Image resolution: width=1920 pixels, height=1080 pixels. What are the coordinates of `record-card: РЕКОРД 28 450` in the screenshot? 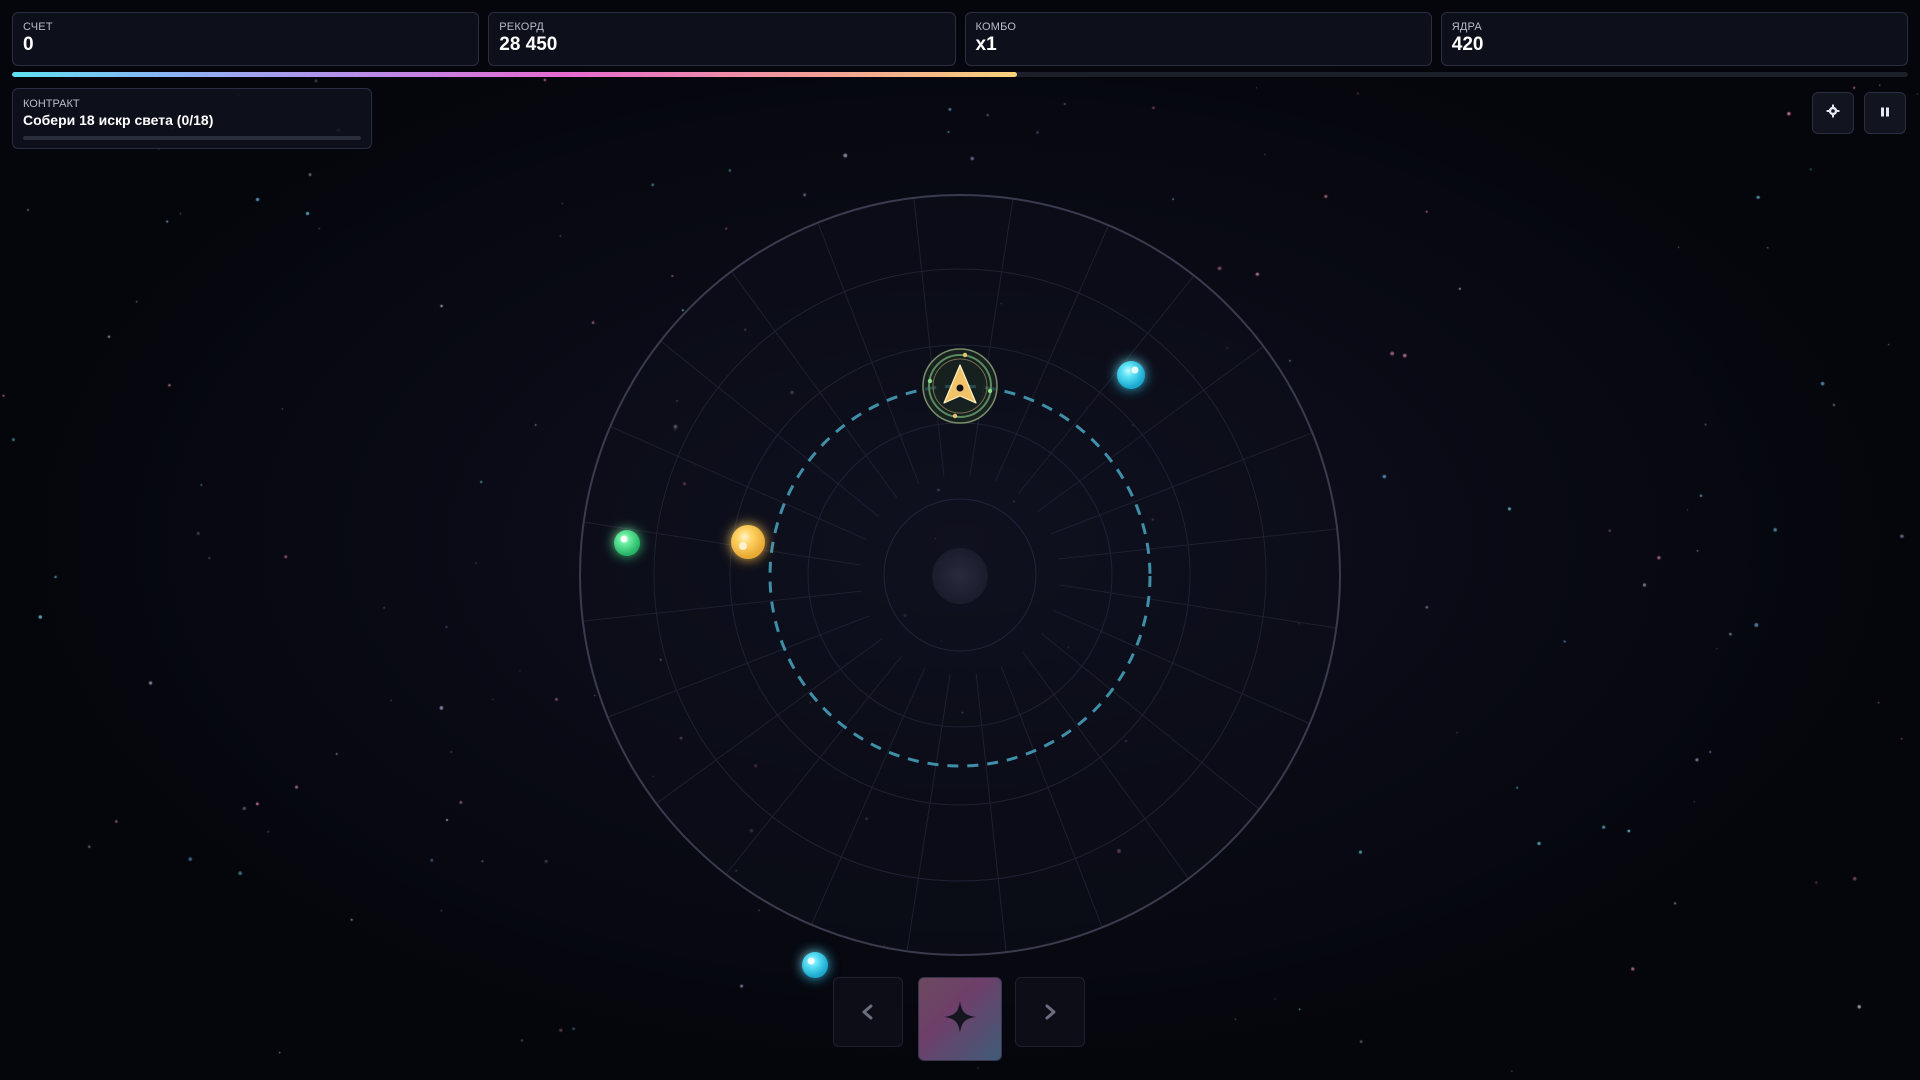 It's located at (722, 39).